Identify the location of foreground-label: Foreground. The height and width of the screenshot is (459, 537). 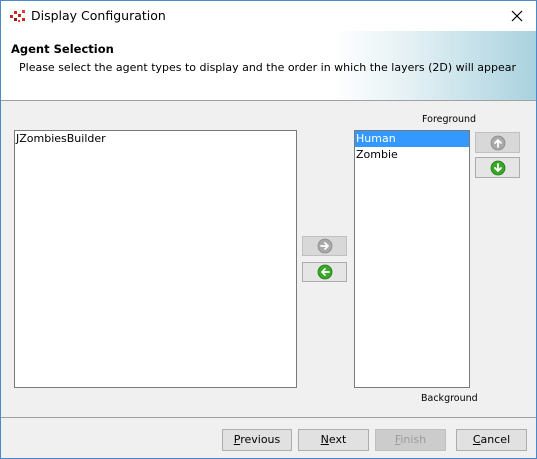
(449, 119).